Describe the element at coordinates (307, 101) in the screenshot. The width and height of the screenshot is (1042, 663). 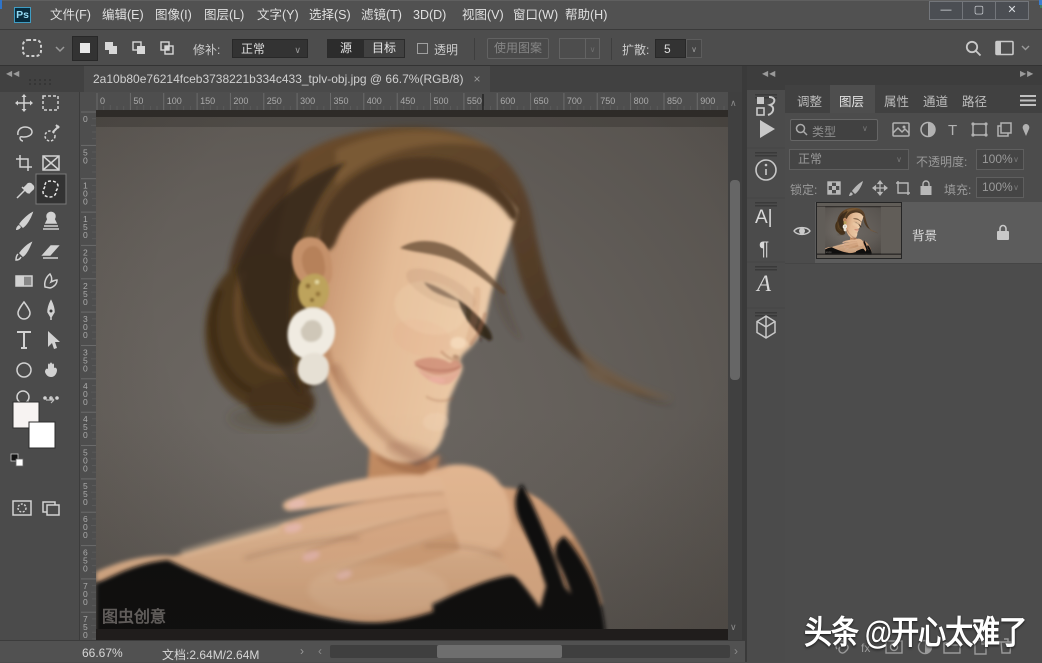
I see `svg-text: 300` at that location.